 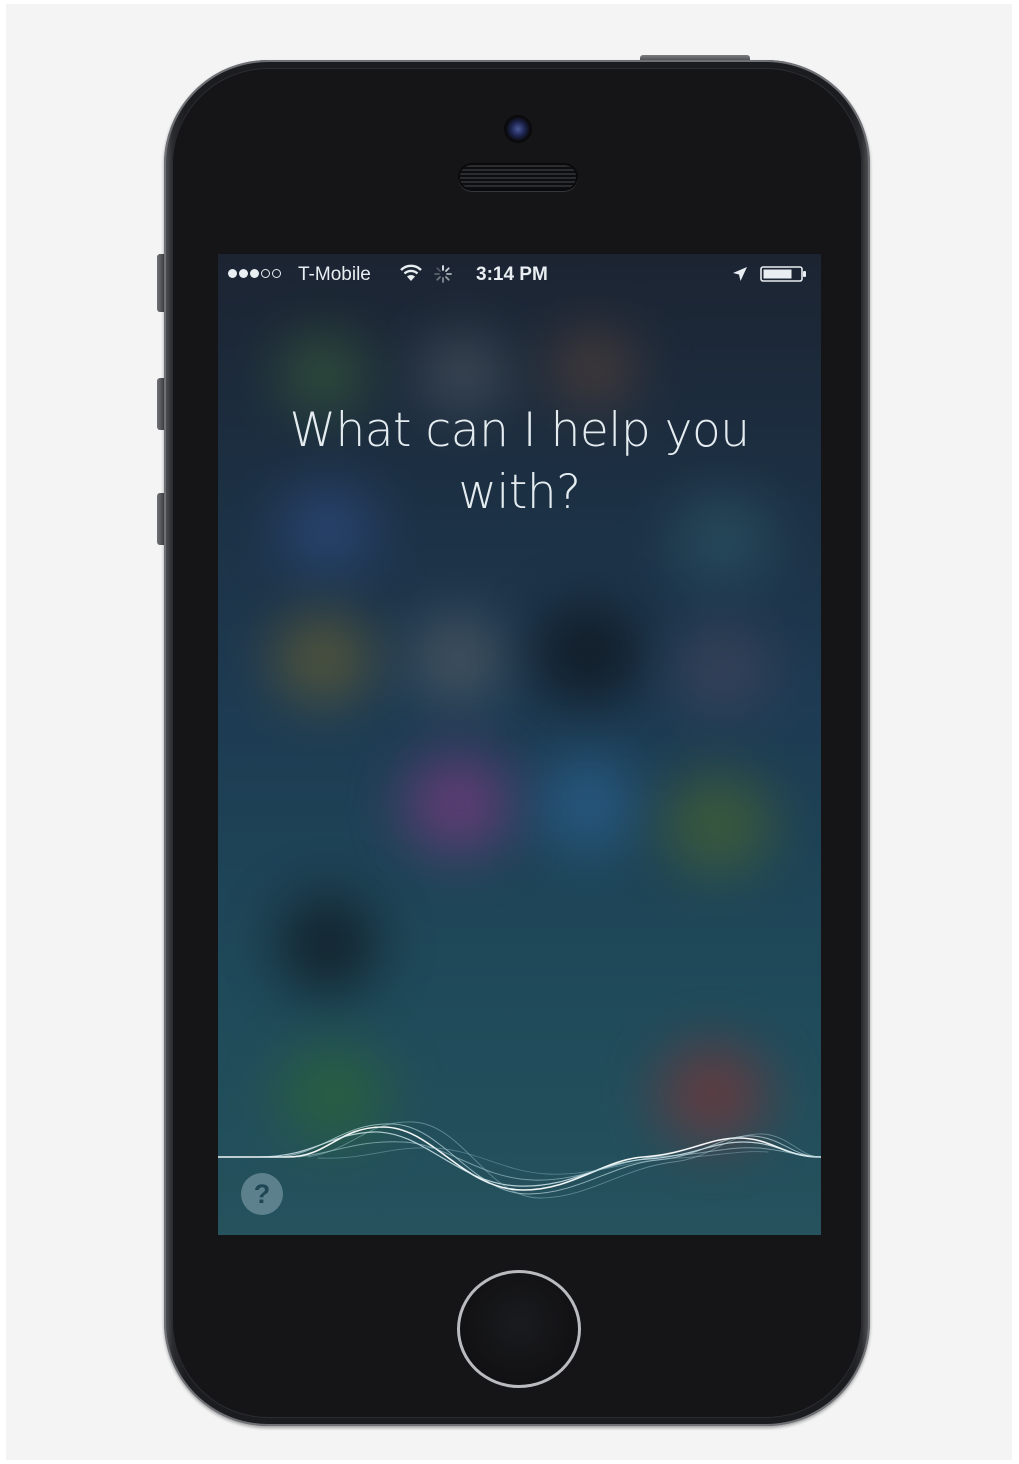 What do you see at coordinates (519, 1329) in the screenshot?
I see `home-button` at bounding box center [519, 1329].